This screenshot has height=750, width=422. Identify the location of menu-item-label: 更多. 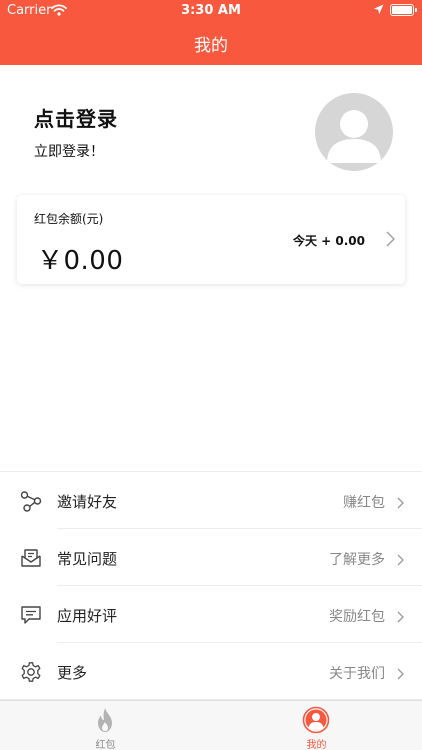
(72, 673).